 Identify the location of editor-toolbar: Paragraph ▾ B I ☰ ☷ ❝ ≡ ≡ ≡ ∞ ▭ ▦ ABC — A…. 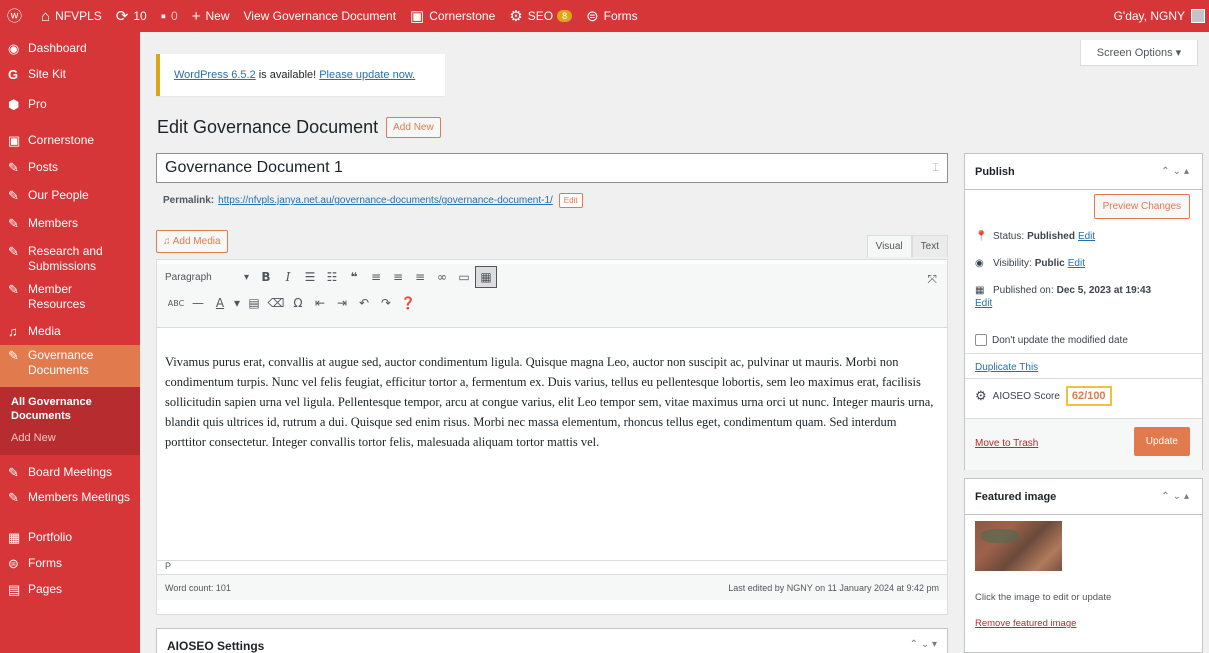
(552, 296).